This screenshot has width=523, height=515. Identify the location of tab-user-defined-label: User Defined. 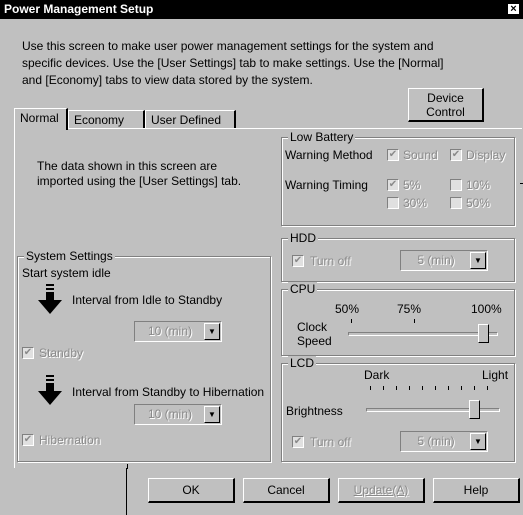
(186, 120).